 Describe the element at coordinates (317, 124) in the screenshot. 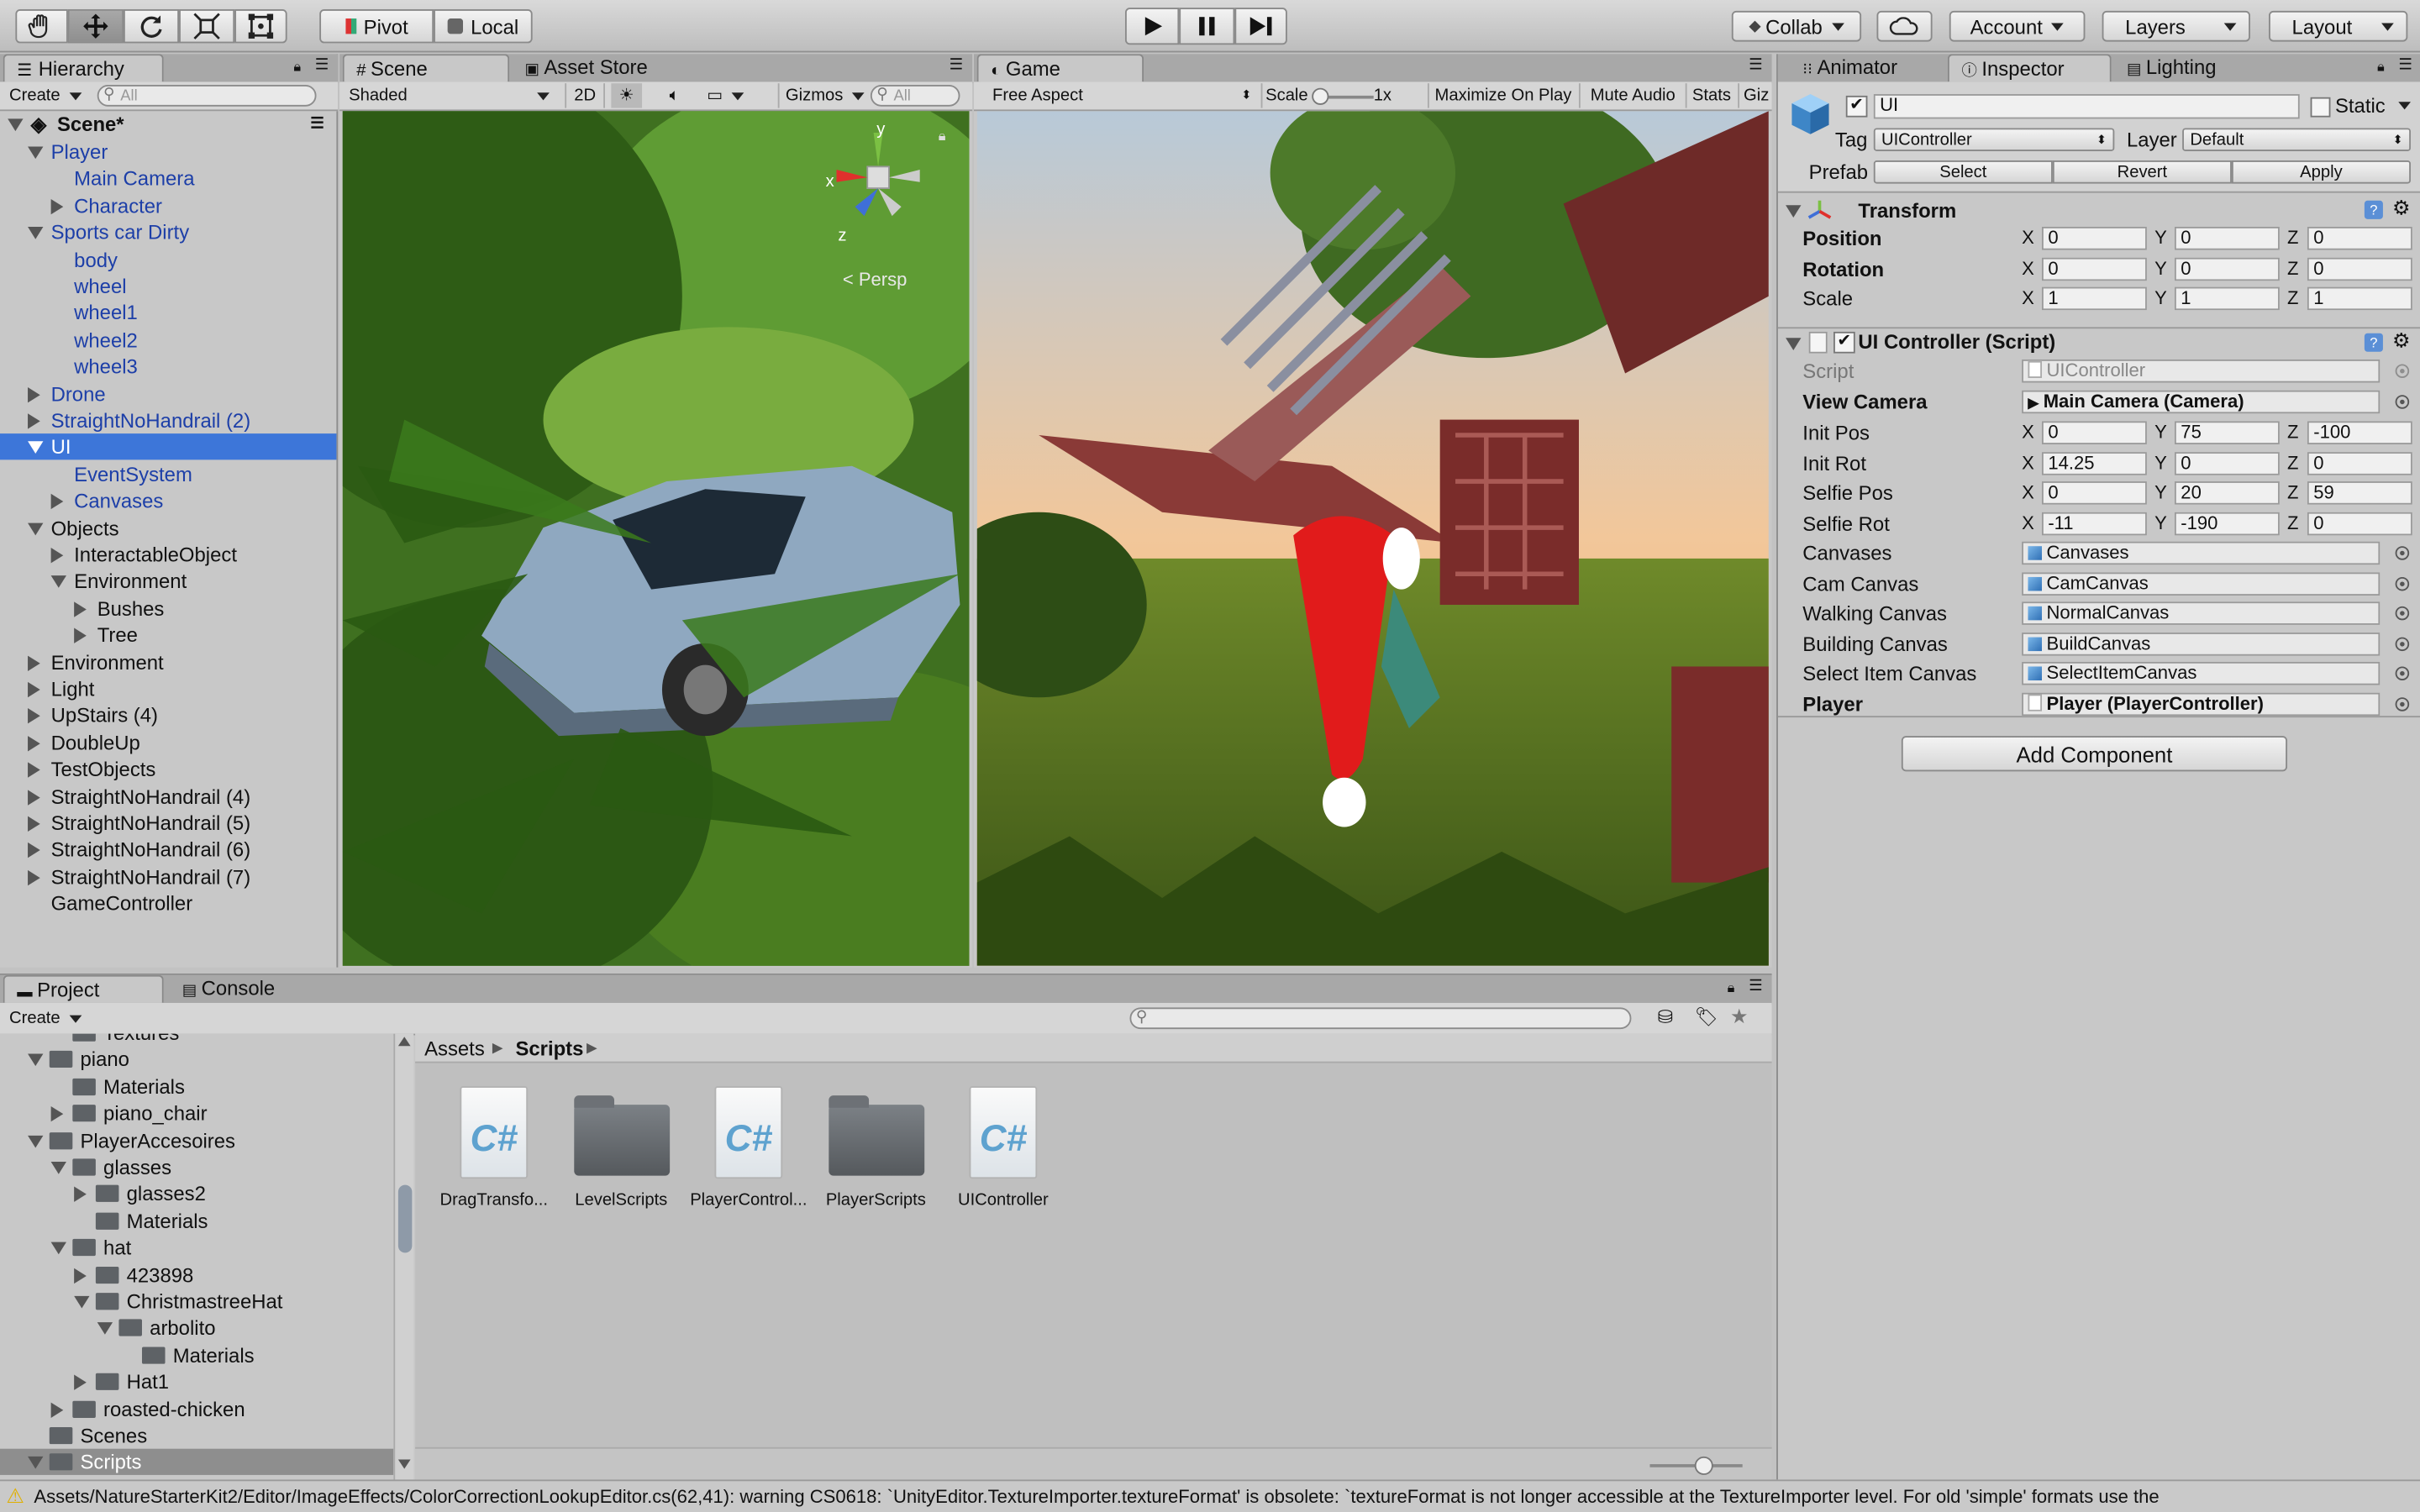

I see `scene-menu-icon: ☰` at that location.